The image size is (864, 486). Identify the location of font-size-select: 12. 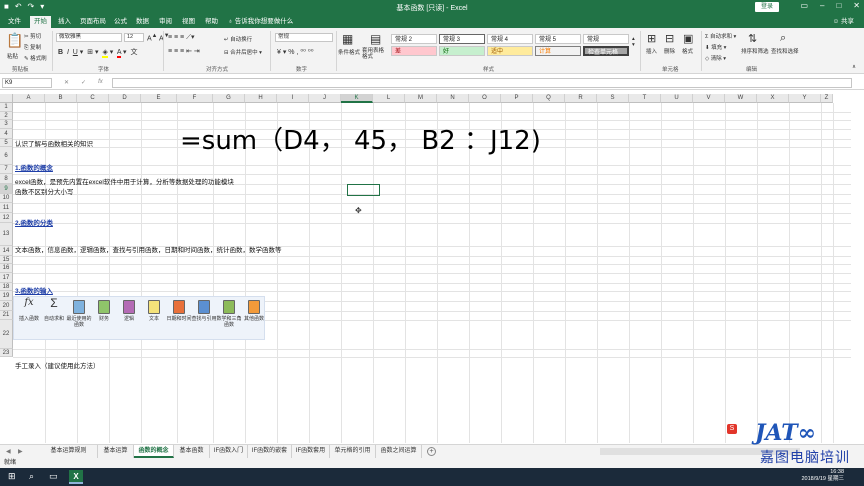
(134, 37).